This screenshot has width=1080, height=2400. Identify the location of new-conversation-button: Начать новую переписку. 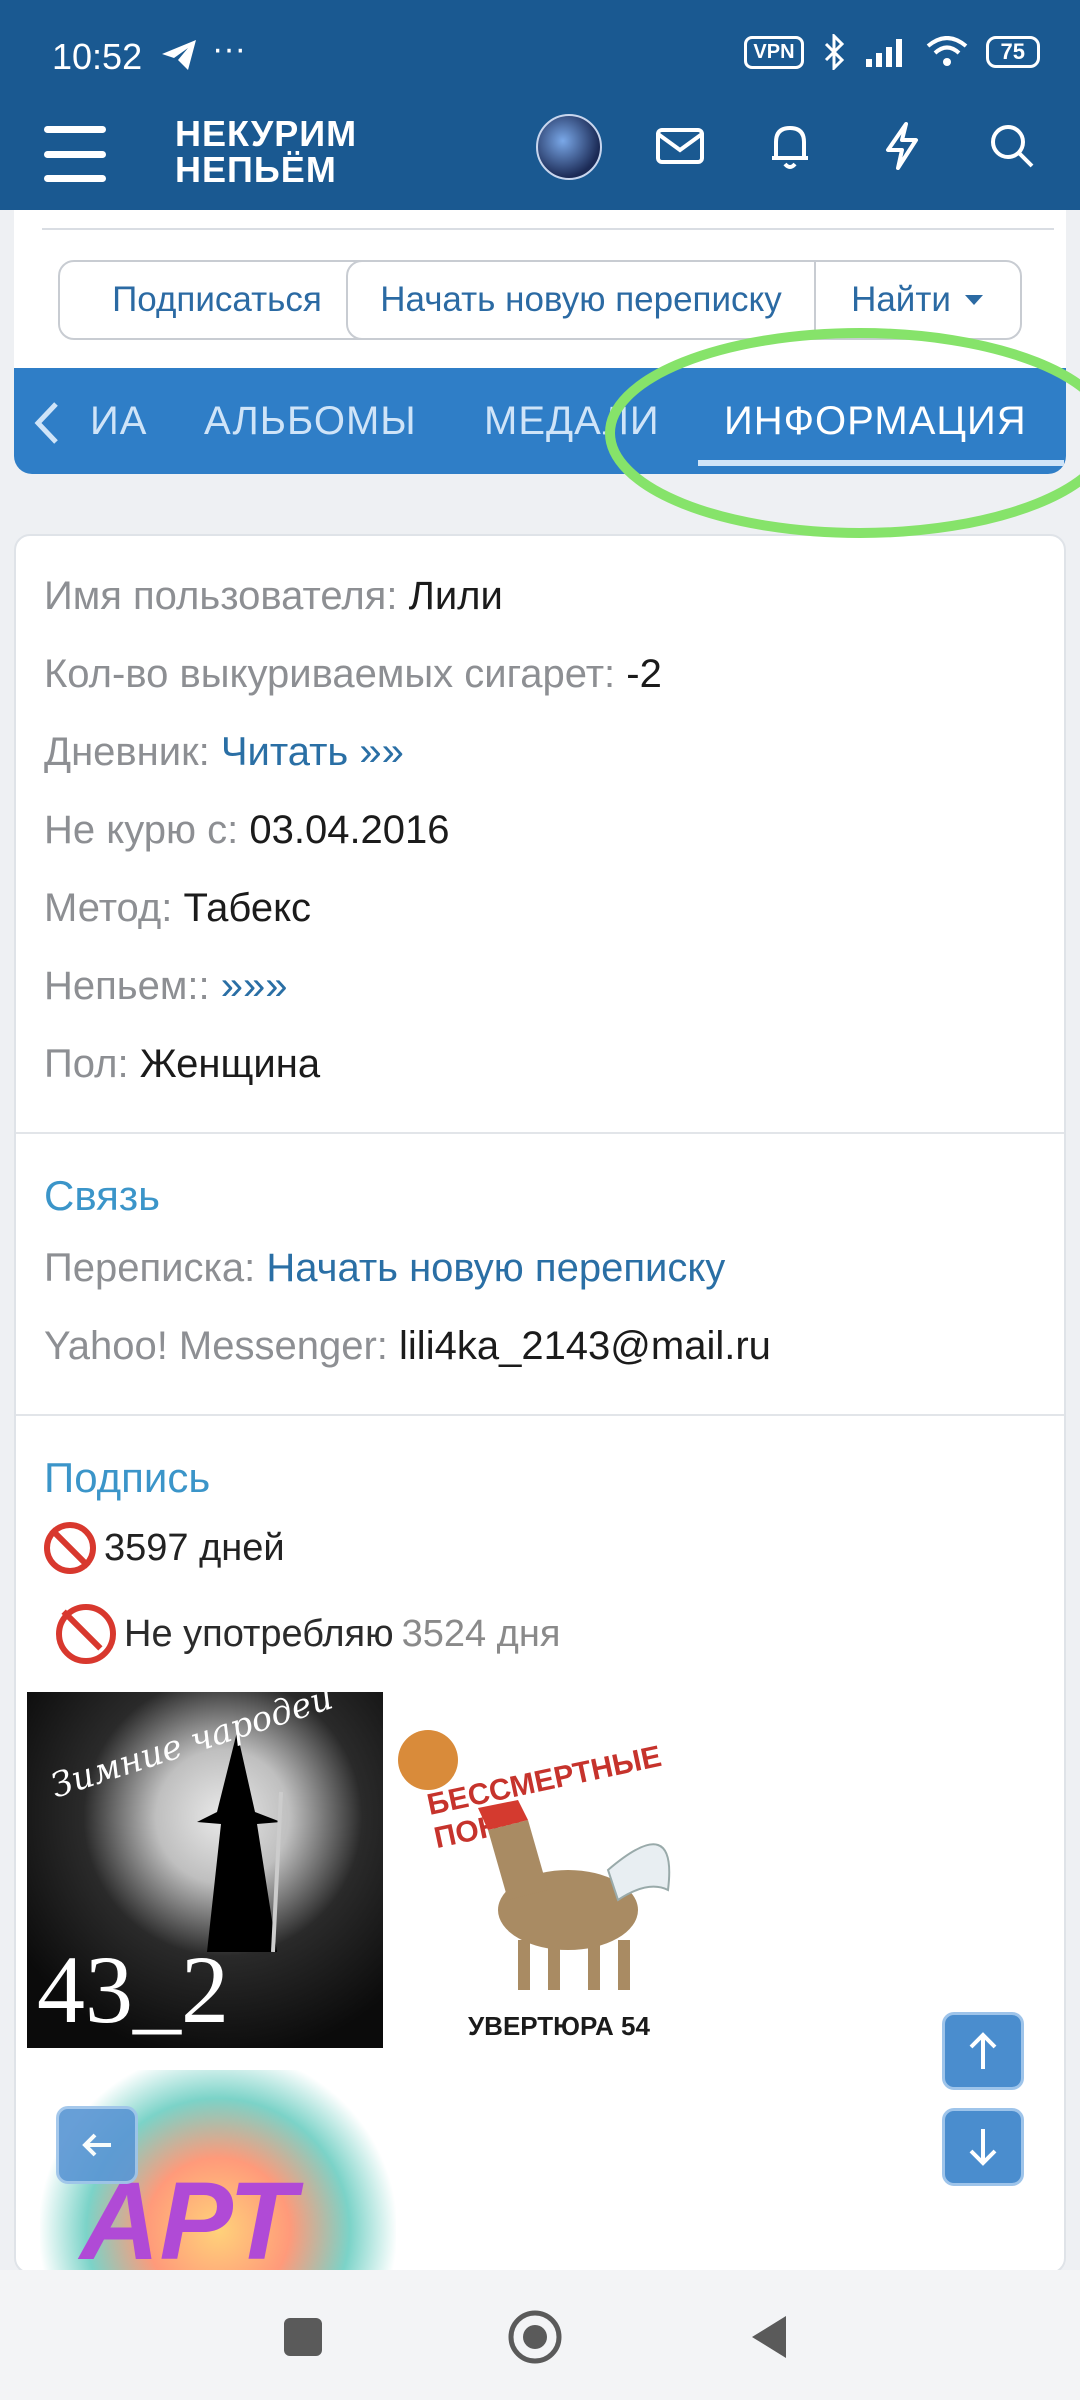
(581, 300).